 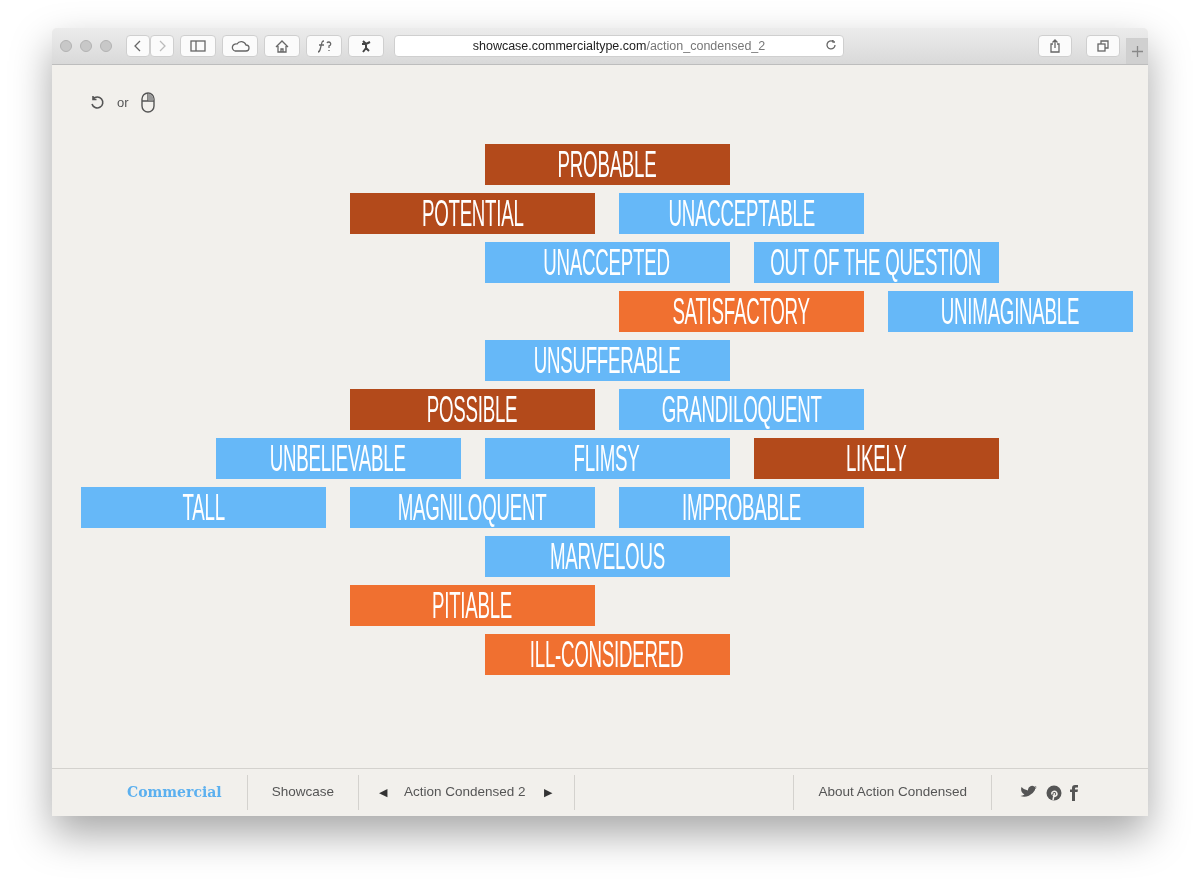 What do you see at coordinates (464, 792) in the screenshot?
I see `font-name: Action Condensed 2` at bounding box center [464, 792].